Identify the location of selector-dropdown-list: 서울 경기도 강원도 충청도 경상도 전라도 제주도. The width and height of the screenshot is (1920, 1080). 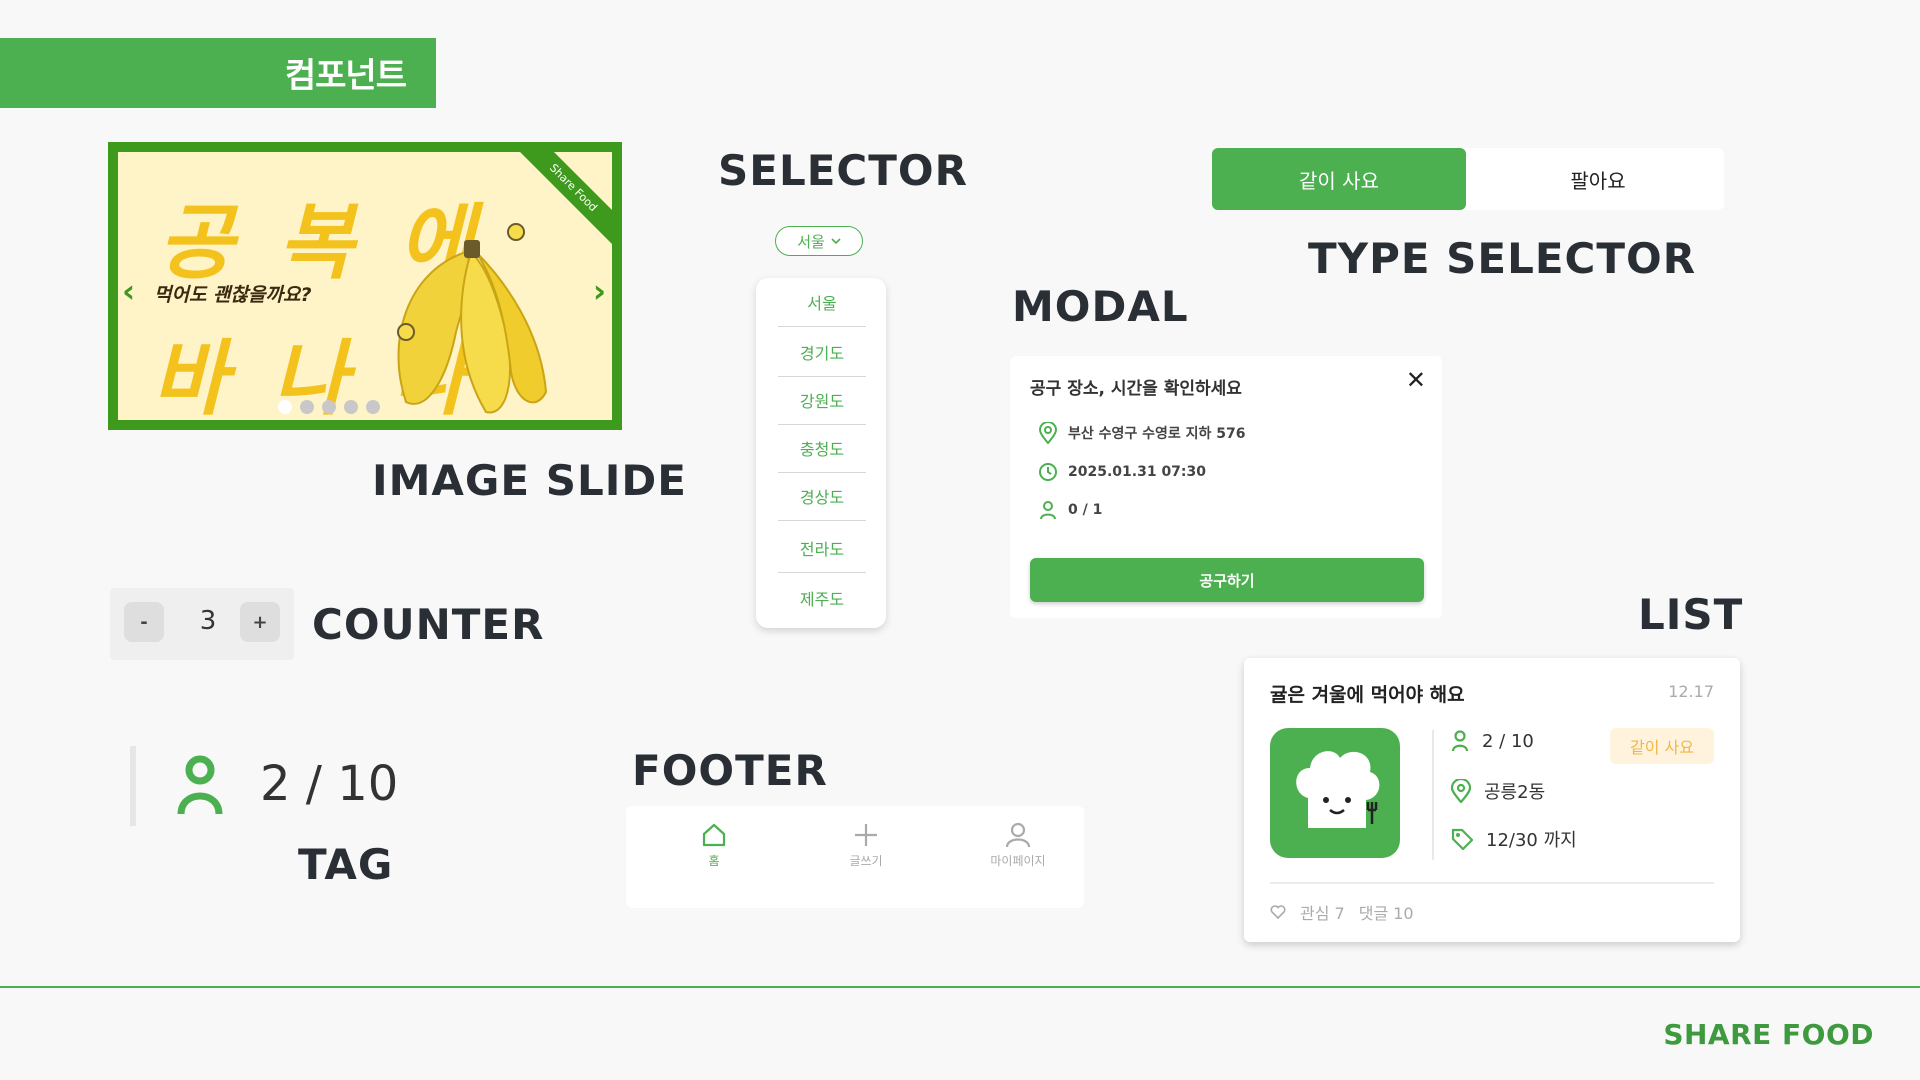
(821, 453).